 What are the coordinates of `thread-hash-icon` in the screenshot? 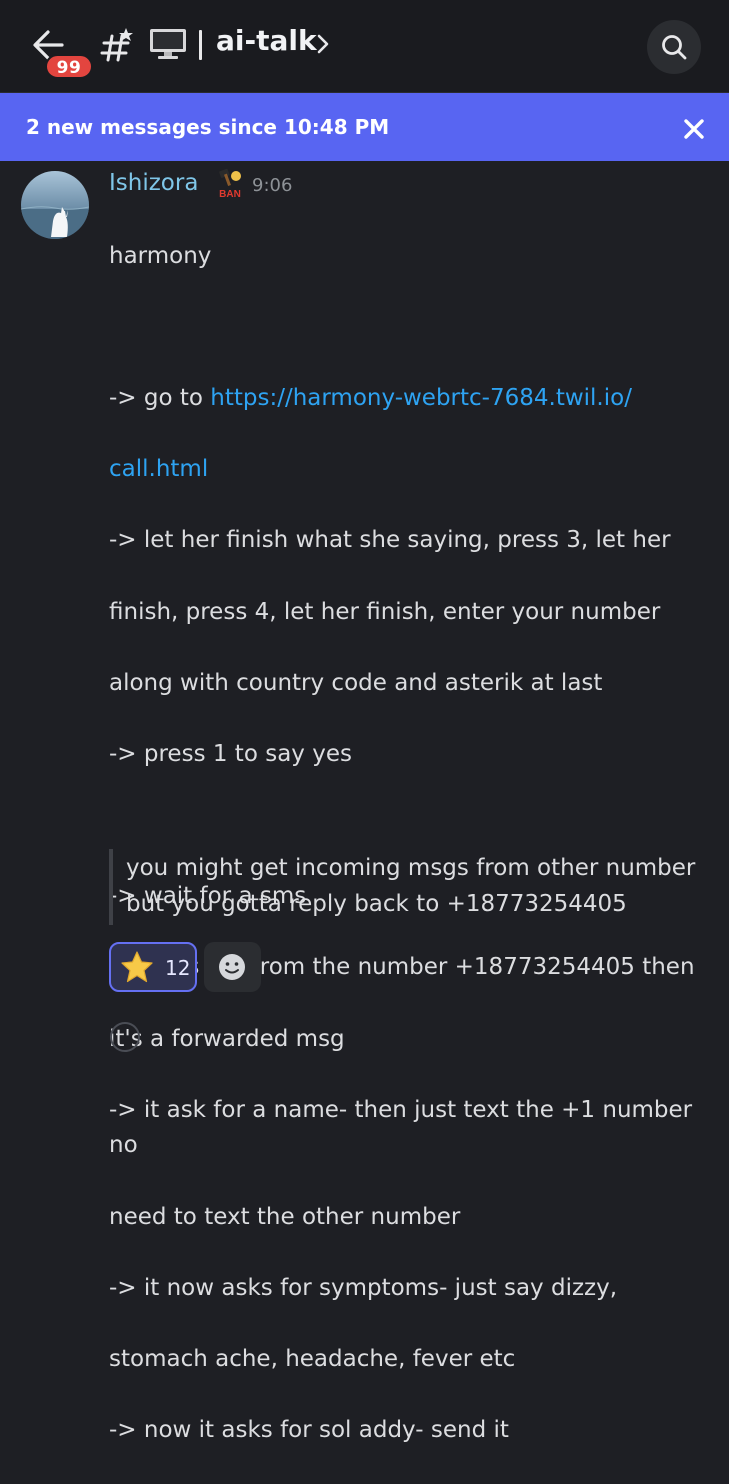 It's located at (116, 45).